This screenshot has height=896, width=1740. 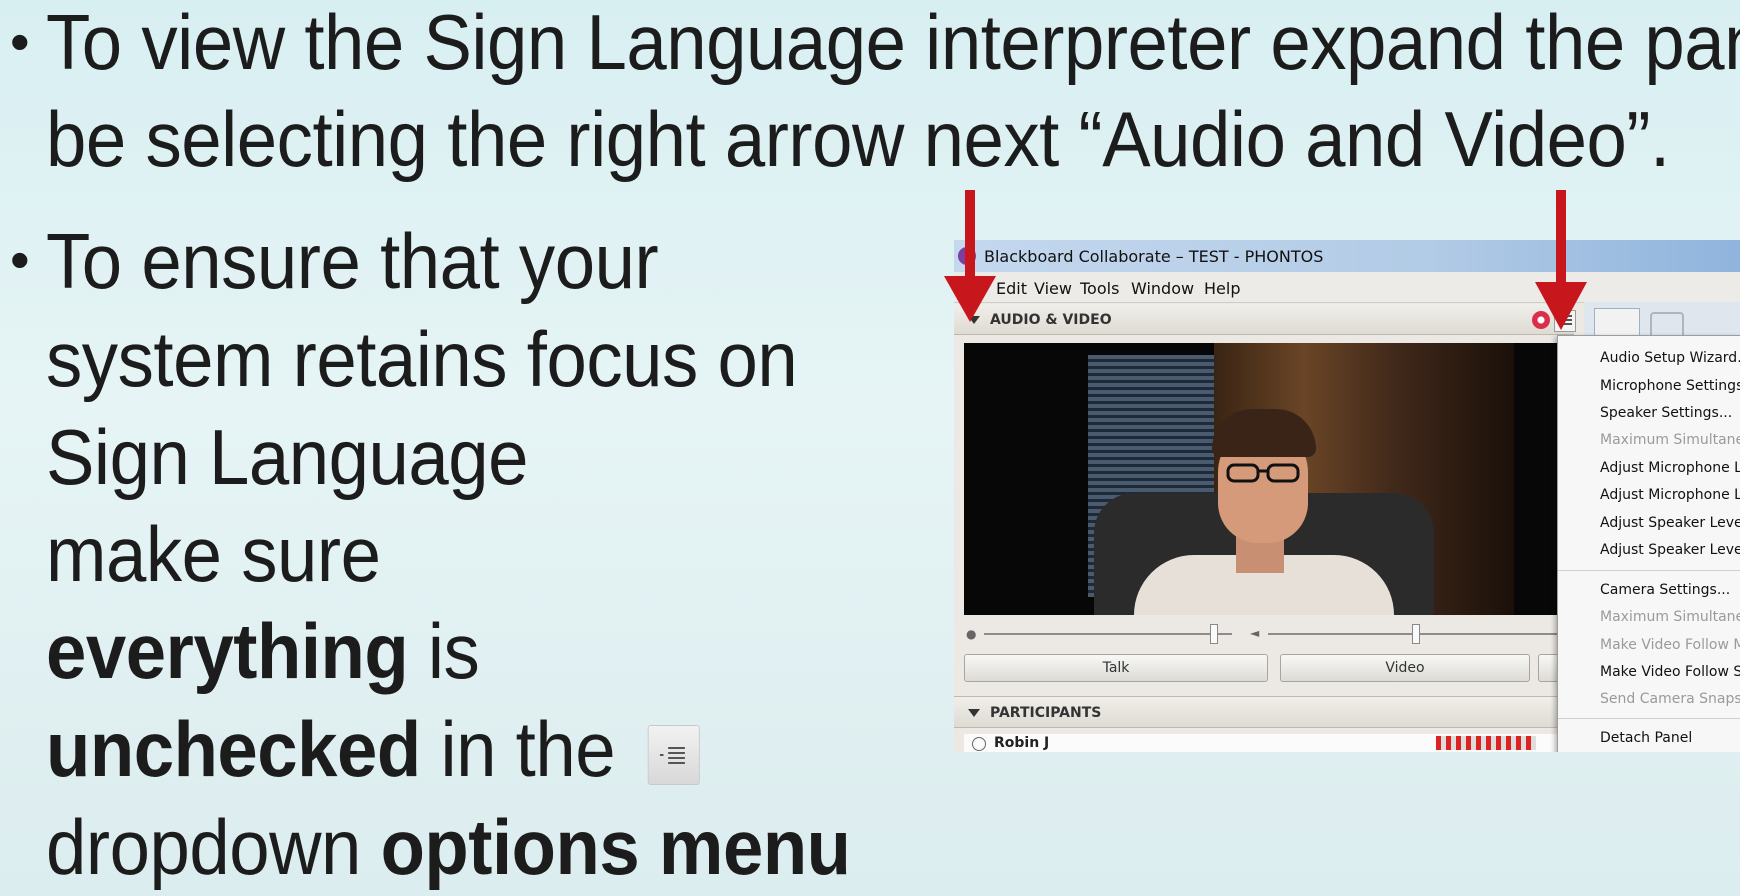 What do you see at coordinates (422, 359) in the screenshot?
I see `bullet2-line2: system retains focus on` at bounding box center [422, 359].